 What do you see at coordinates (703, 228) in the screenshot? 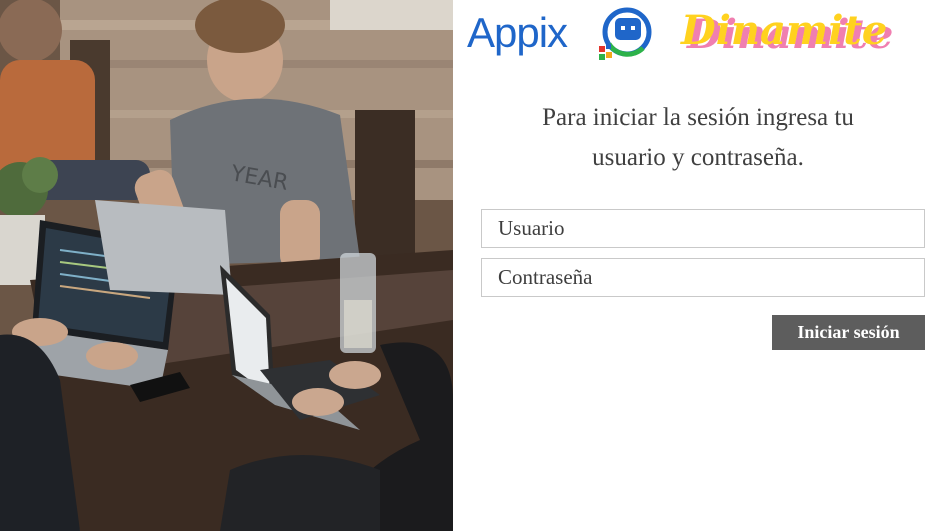
I see `username-field: Usuario` at bounding box center [703, 228].